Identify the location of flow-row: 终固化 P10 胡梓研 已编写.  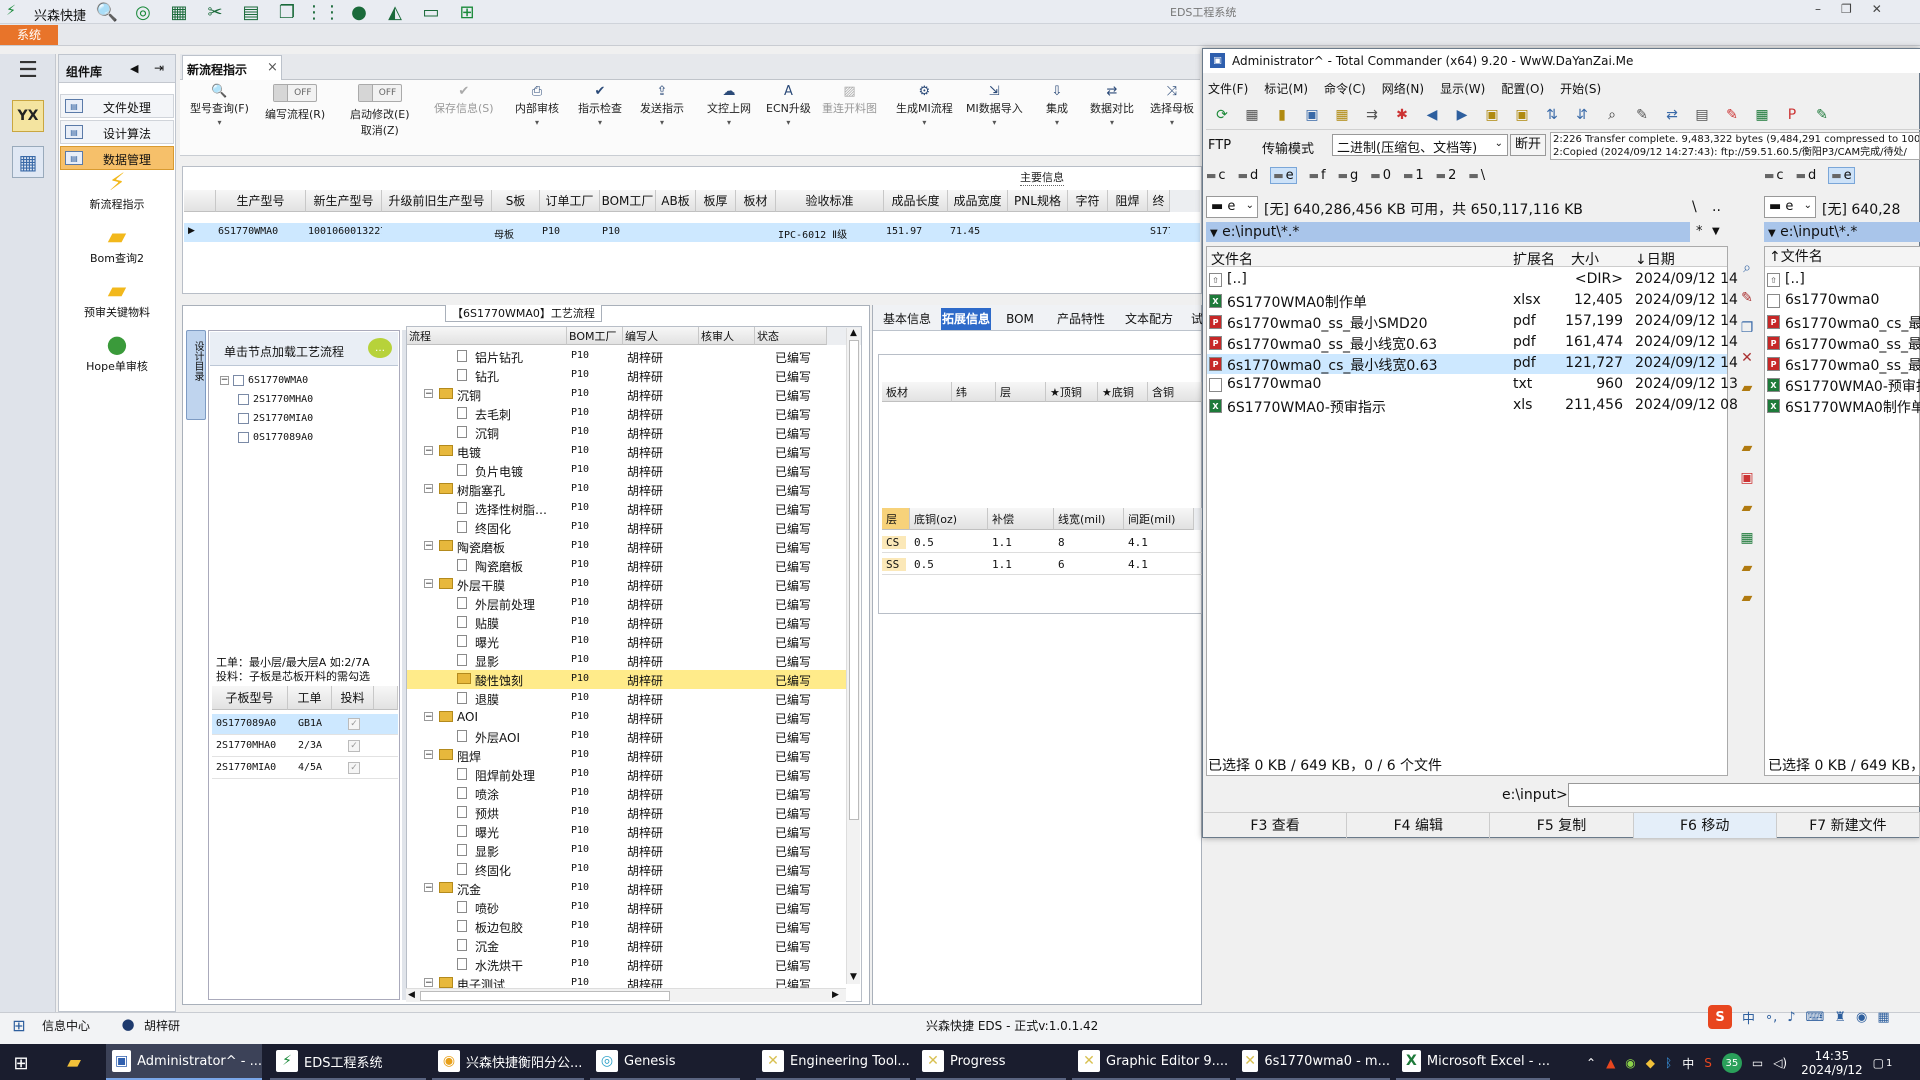
(627, 869).